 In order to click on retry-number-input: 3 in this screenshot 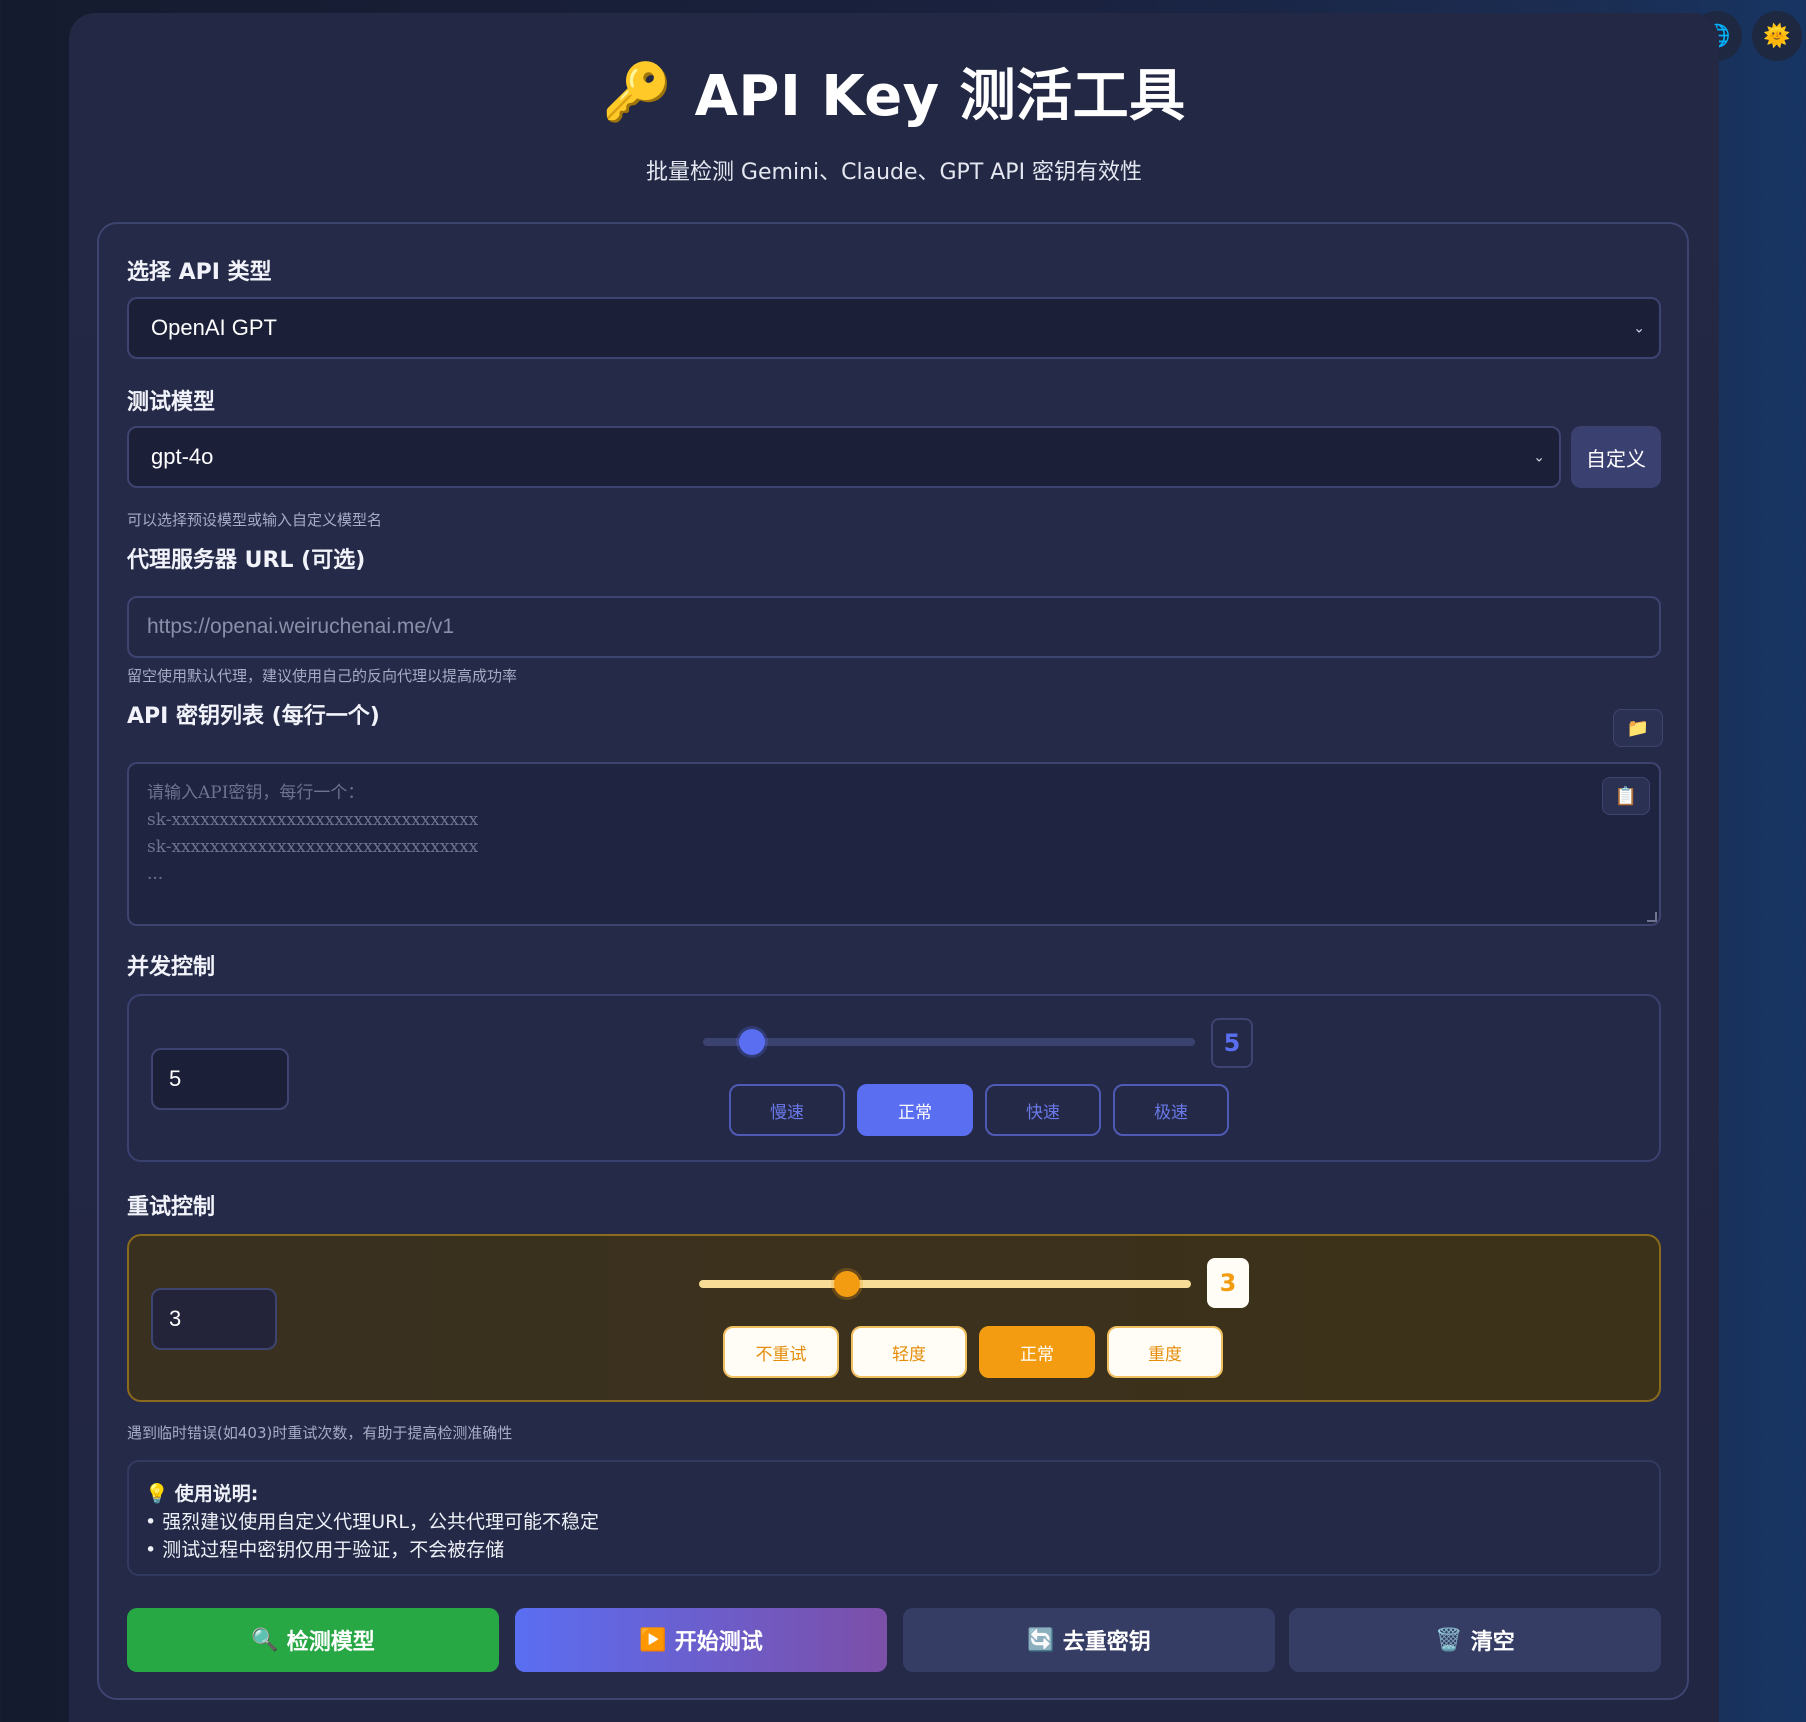, I will do `click(214, 1319)`.